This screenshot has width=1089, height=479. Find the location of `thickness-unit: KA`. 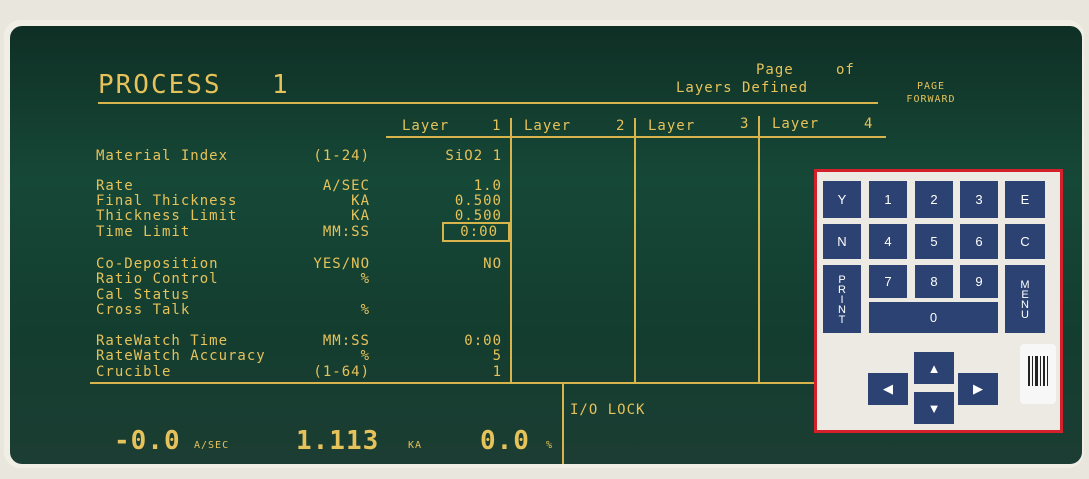

thickness-unit: KA is located at coordinates (415, 445).